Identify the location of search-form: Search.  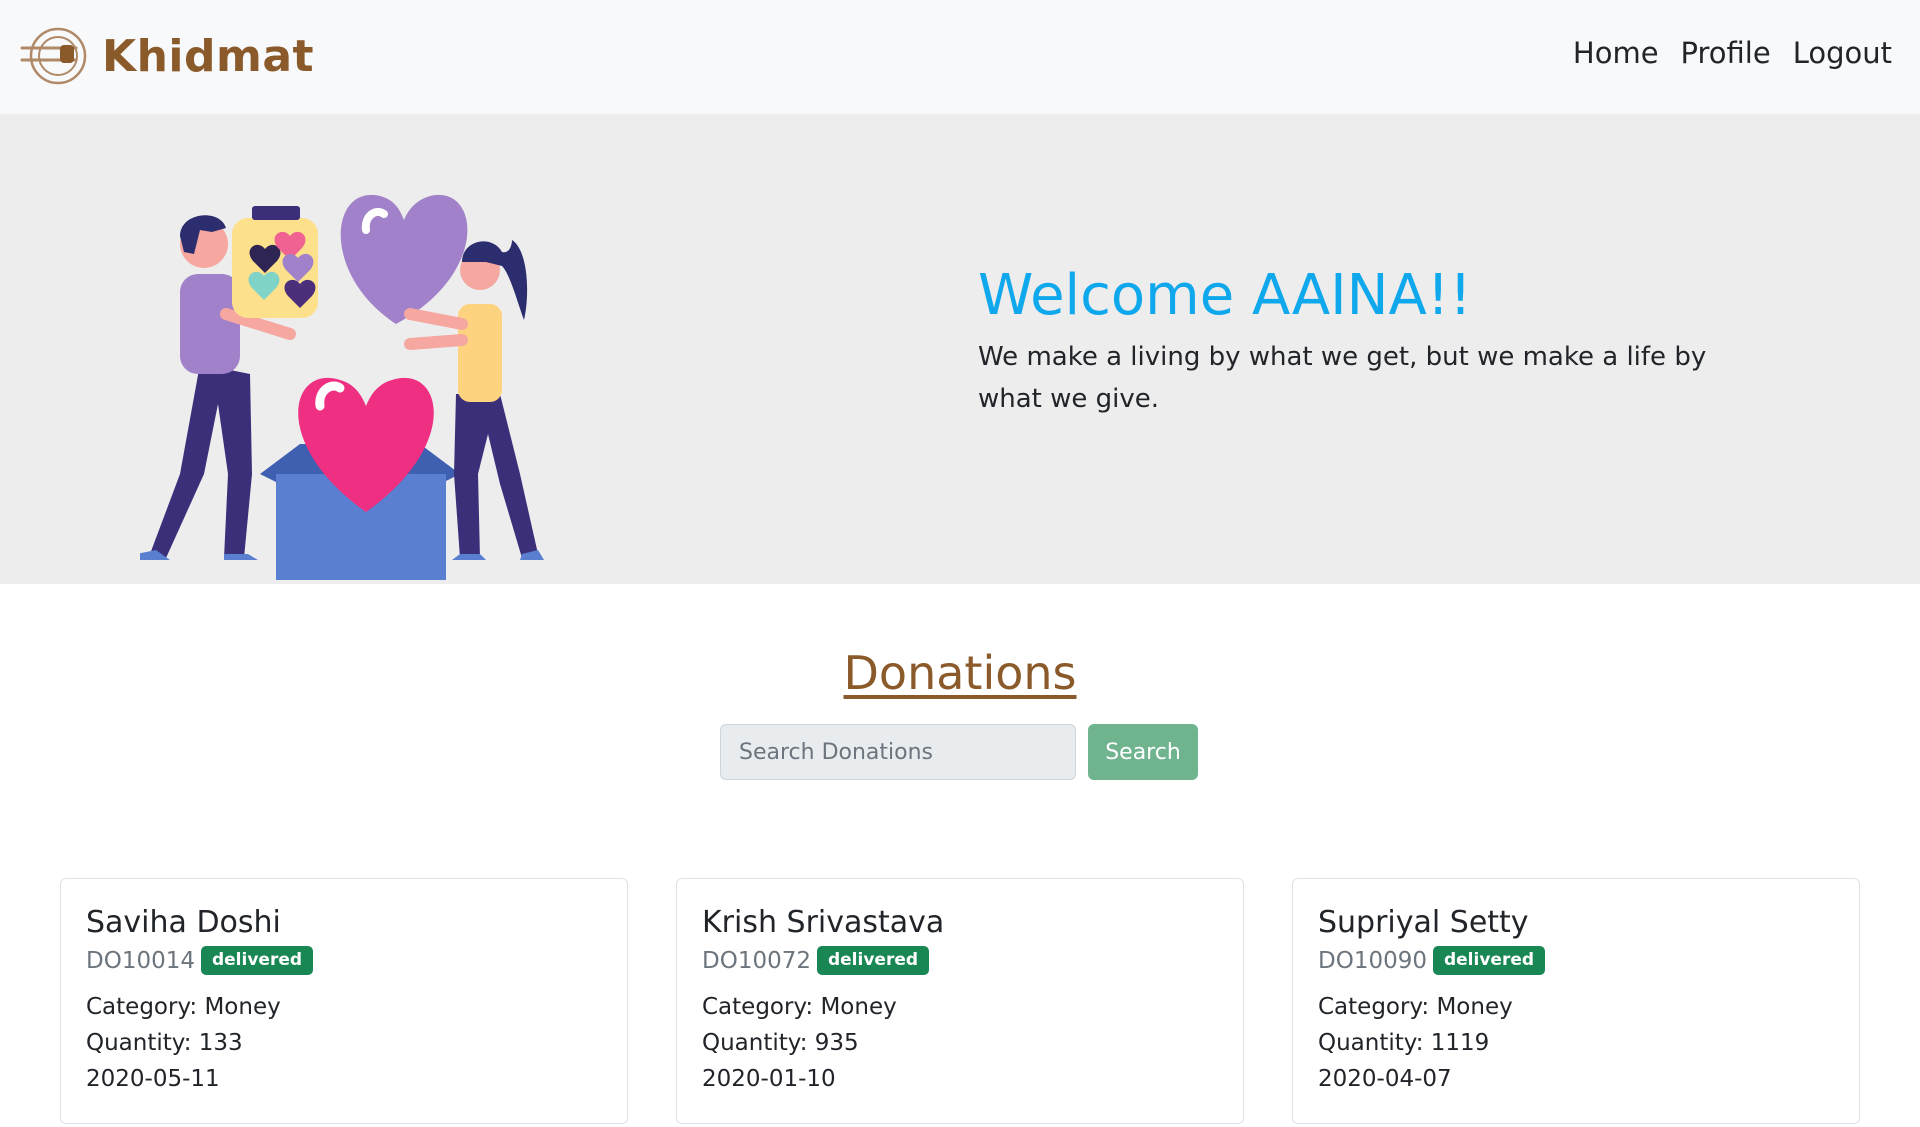
(959, 752).